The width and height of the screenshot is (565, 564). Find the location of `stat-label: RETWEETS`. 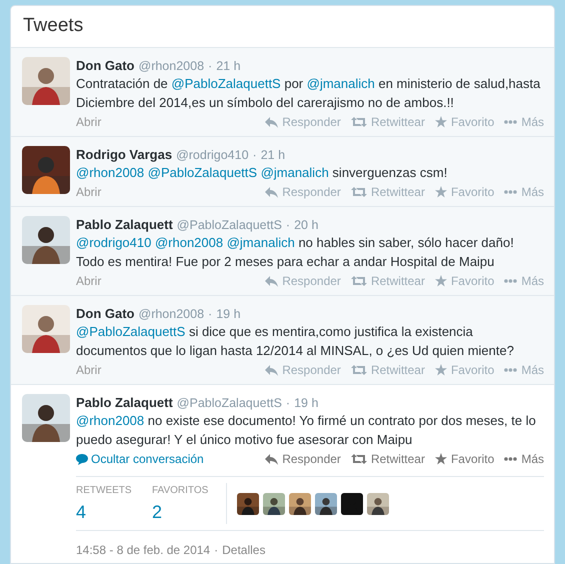

stat-label: RETWEETS is located at coordinates (103, 491).